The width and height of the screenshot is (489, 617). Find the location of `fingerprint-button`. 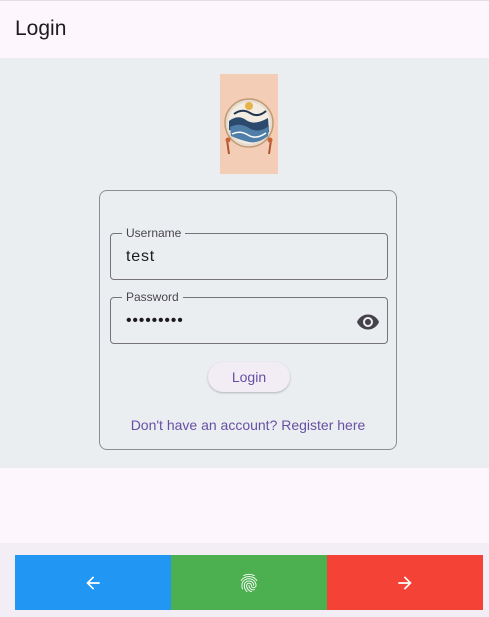

fingerprint-button is located at coordinates (249, 582).